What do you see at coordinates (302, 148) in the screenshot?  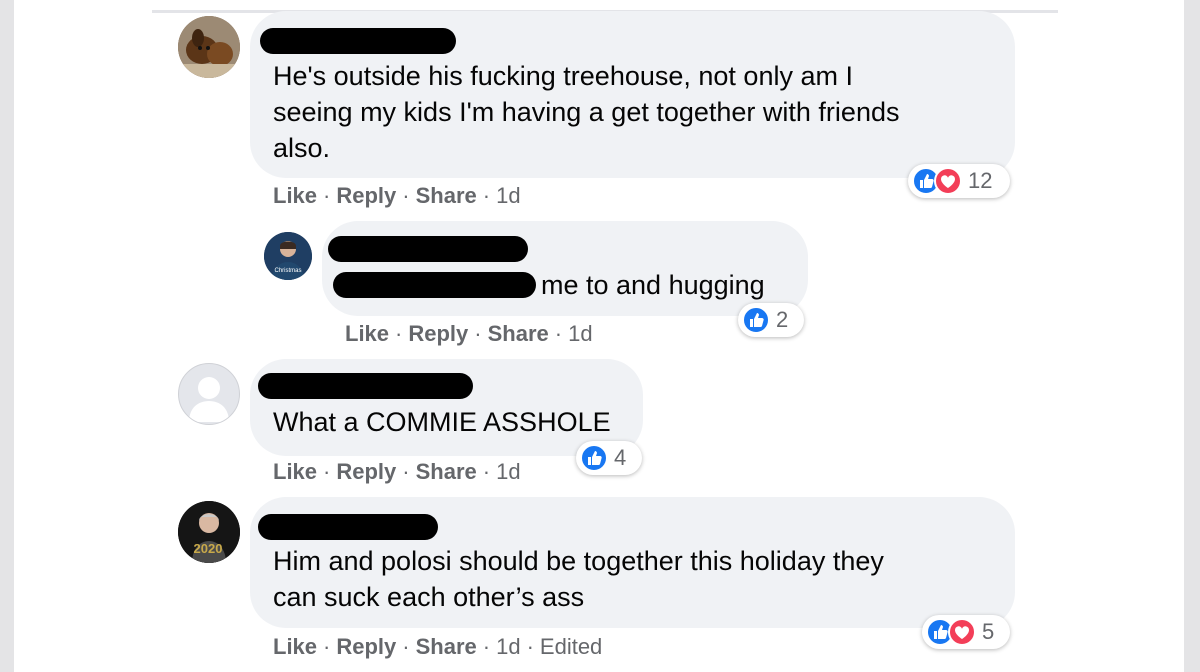 I see `comment-text-line: also.` at bounding box center [302, 148].